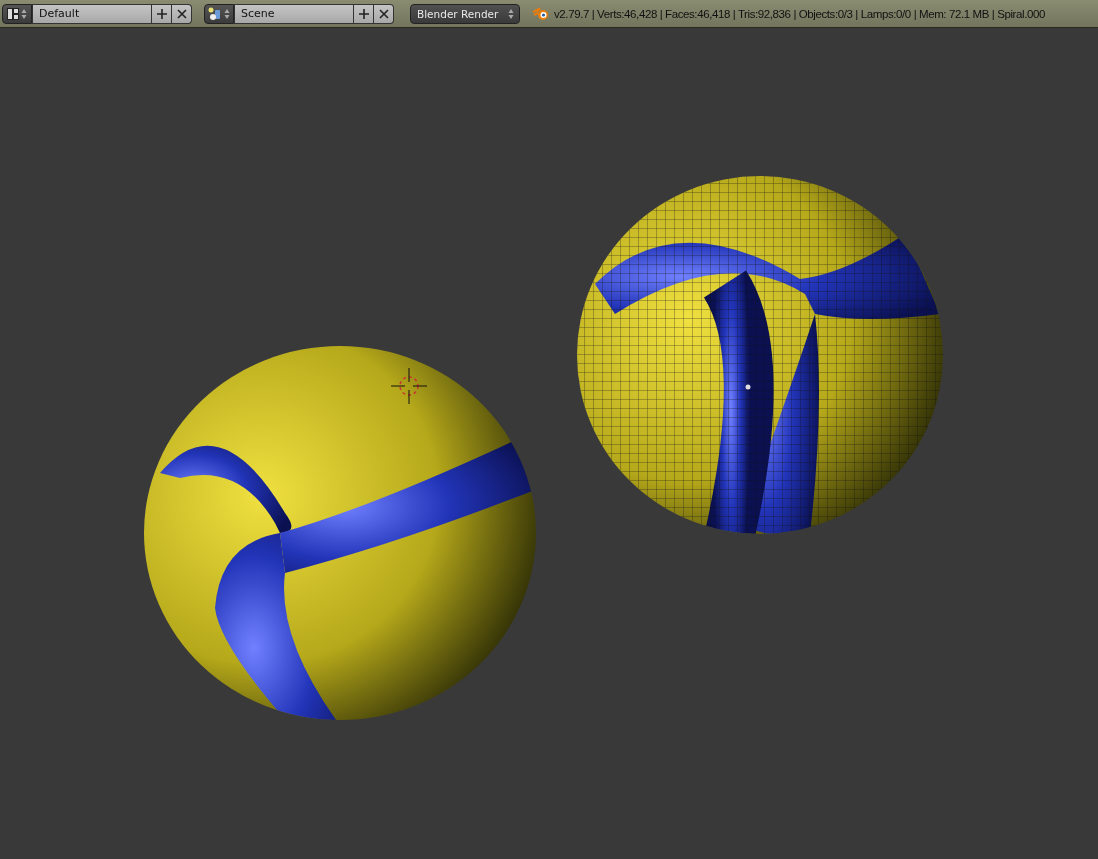 The height and width of the screenshot is (859, 1098). Describe the element at coordinates (294, 13) in the screenshot. I see `scene-name-field: Scene` at that location.